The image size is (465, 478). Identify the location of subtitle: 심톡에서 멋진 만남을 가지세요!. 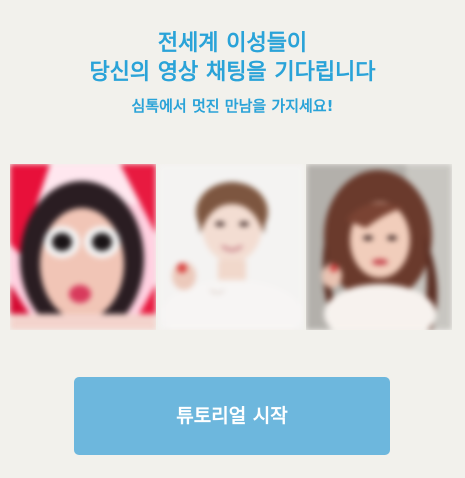
(232, 106).